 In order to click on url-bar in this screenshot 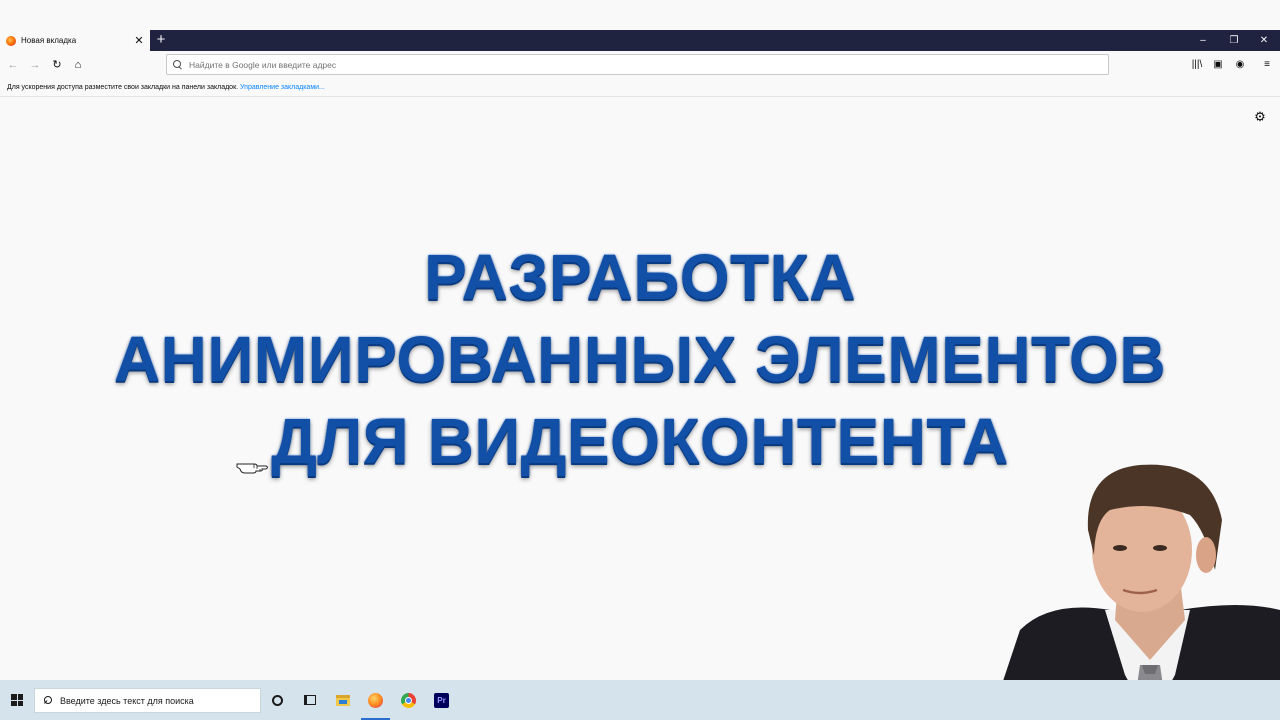, I will do `click(637, 64)`.